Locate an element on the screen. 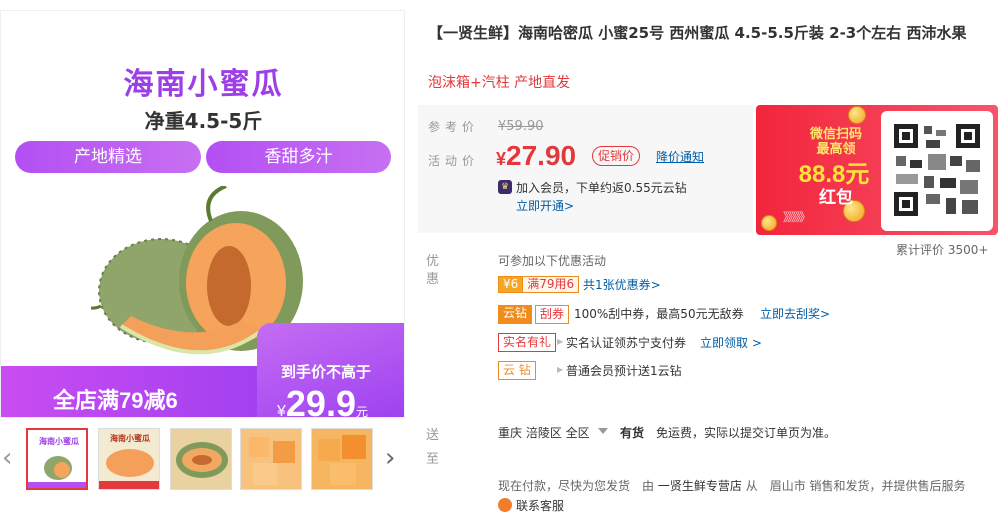 Image resolution: width=1000 pixels, height=514 pixels. customer-service-icon is located at coordinates (505, 505).